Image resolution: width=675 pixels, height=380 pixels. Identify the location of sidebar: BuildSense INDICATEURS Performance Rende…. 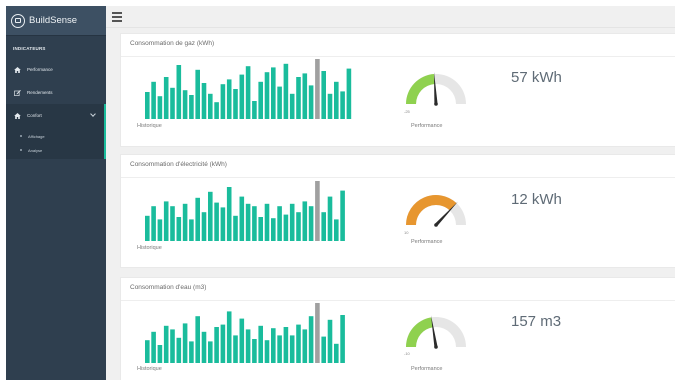
(56, 193).